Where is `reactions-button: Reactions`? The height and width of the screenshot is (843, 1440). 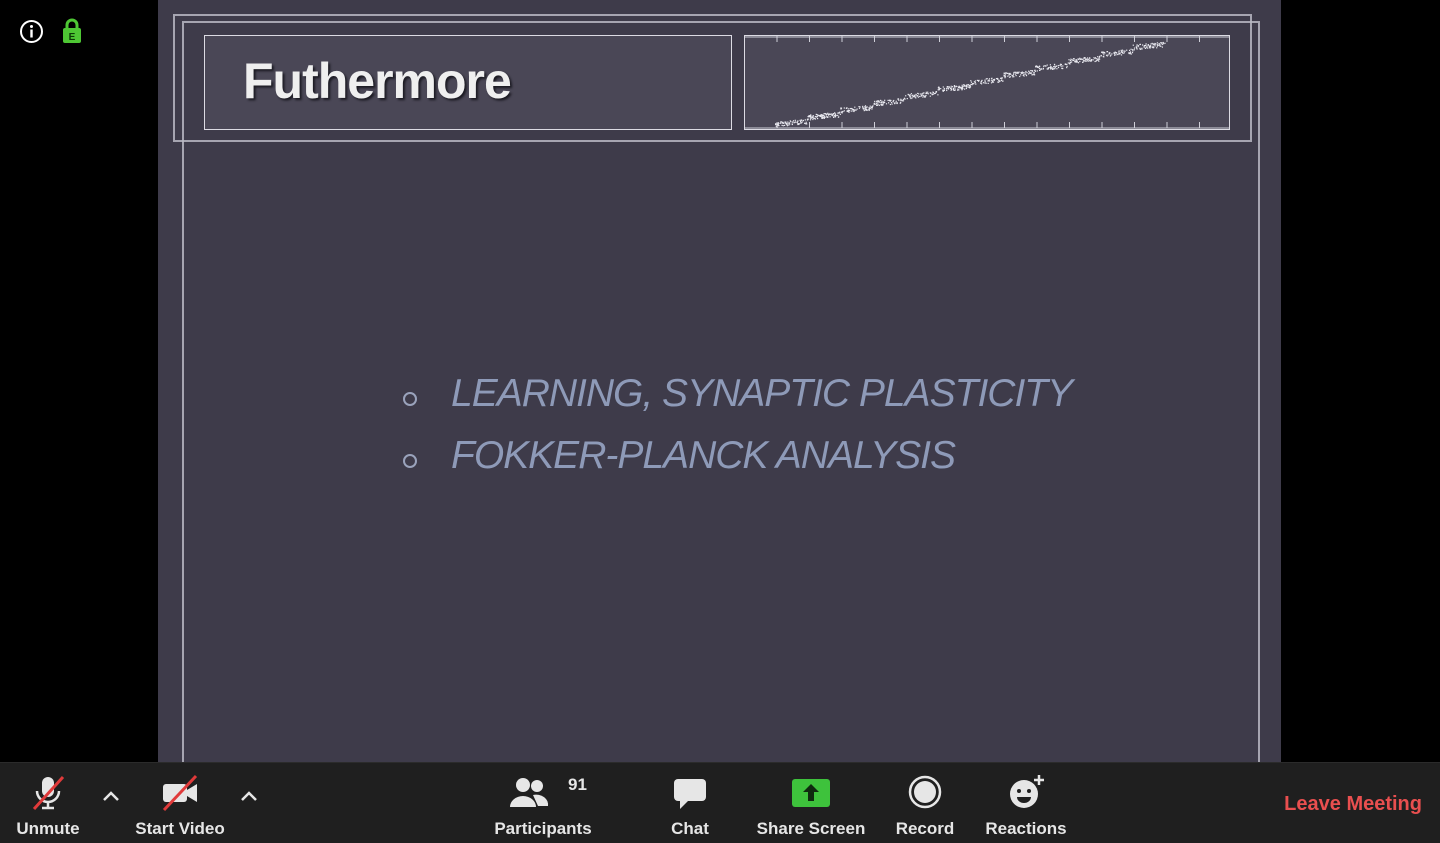 reactions-button: Reactions is located at coordinates (1026, 803).